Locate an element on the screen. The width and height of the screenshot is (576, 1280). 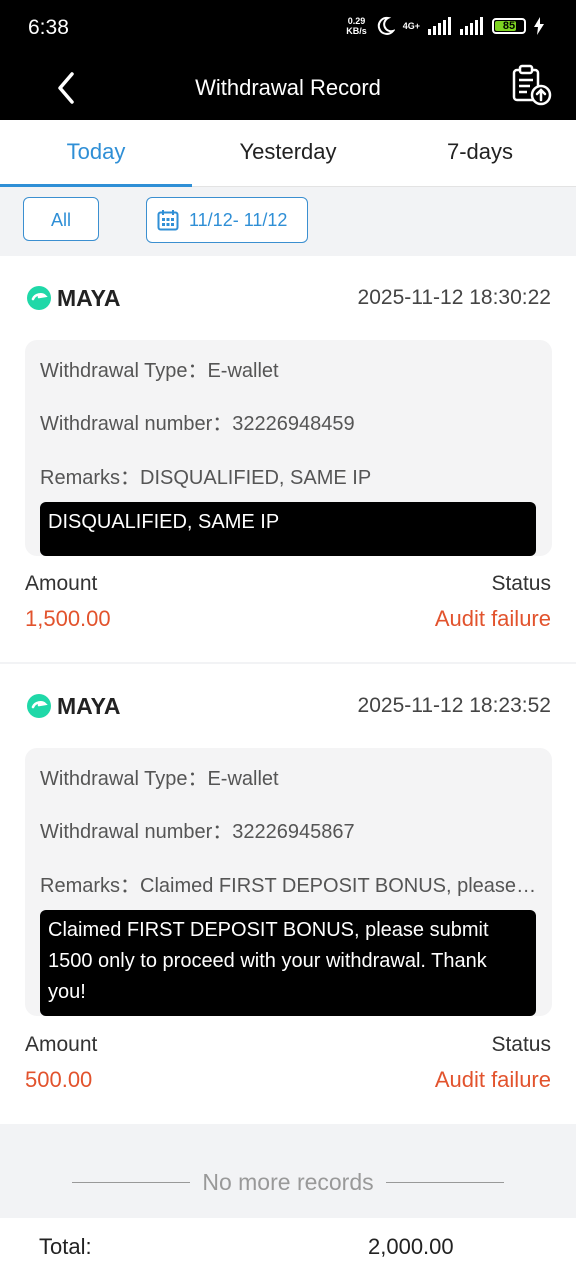
moon-icon is located at coordinates (386, 25).